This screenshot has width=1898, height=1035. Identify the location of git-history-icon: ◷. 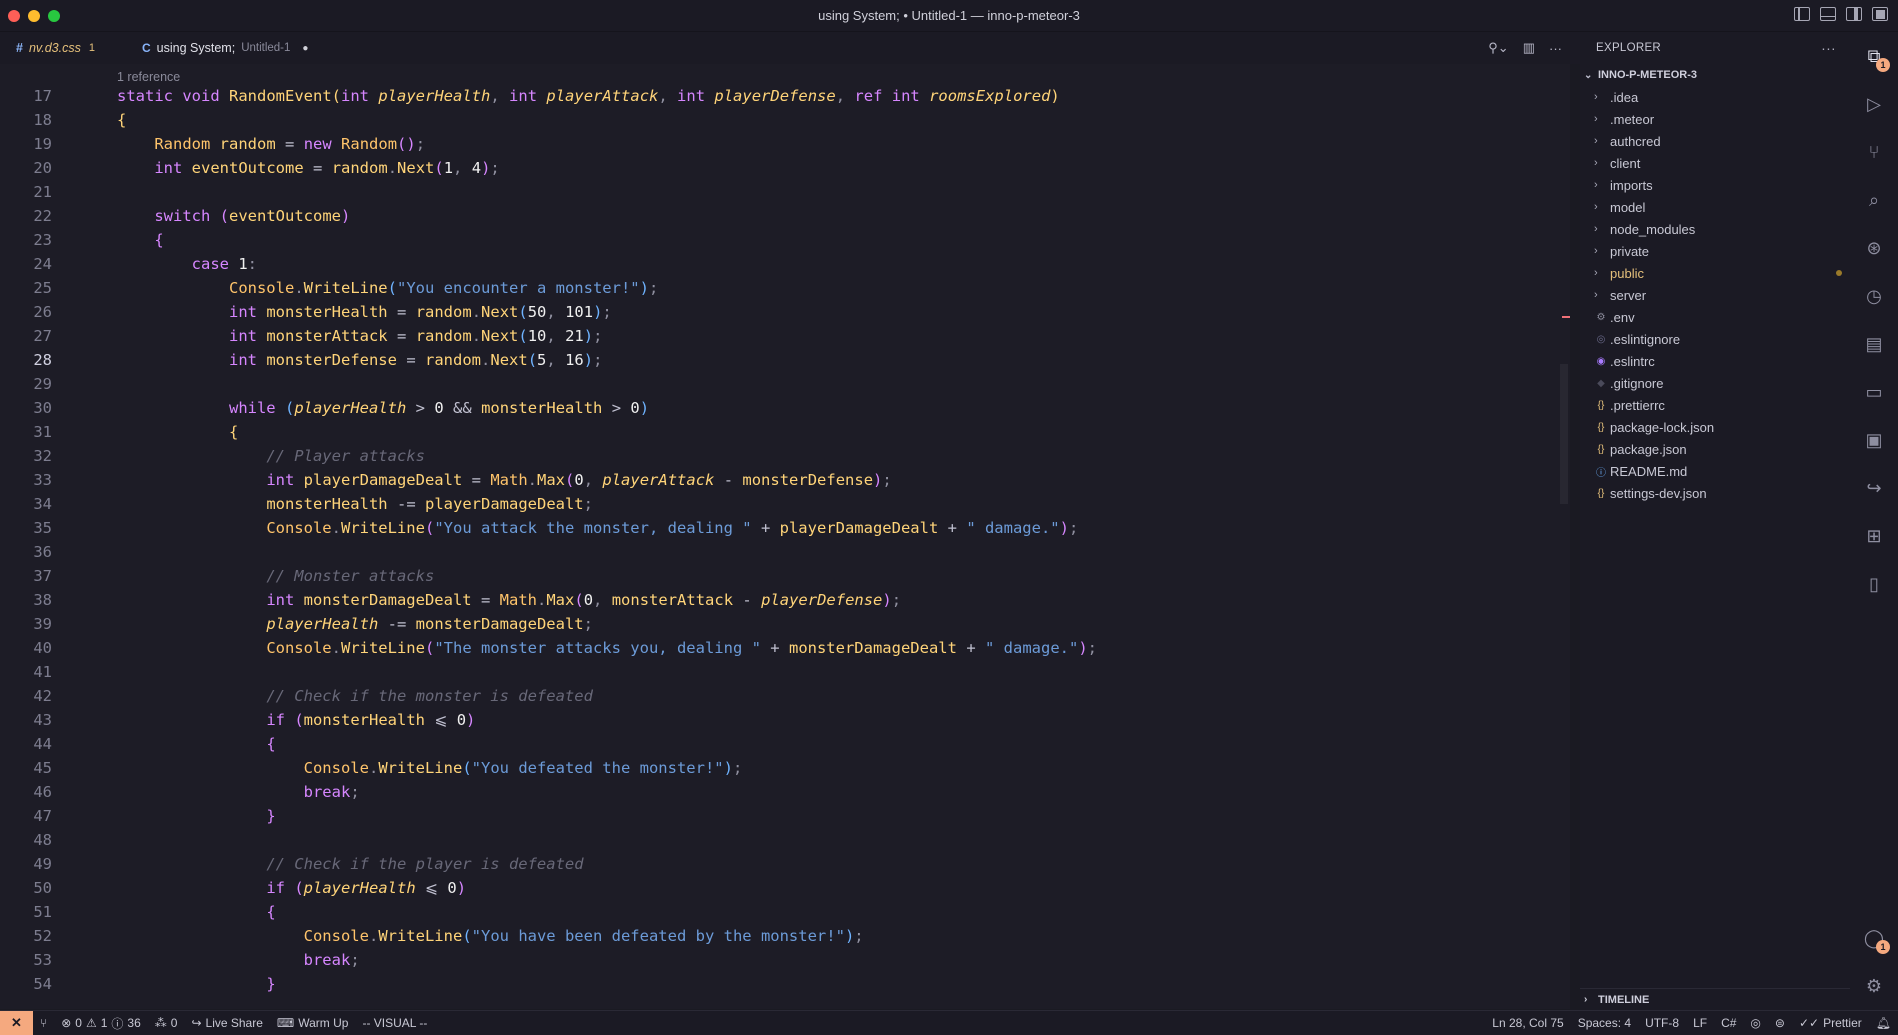
(1874, 296).